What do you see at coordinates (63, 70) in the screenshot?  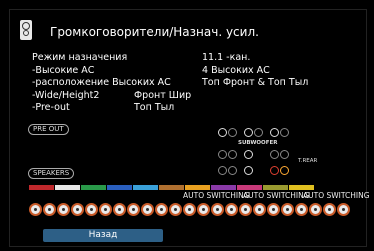 I see `setting-label: -Высокие АС` at bounding box center [63, 70].